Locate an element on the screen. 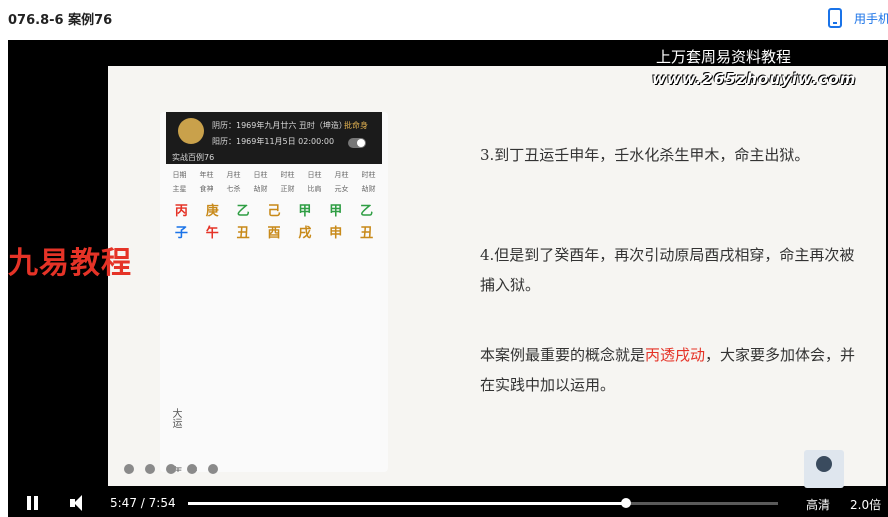 This screenshot has height=517, width=888. top-bar: 076.8-6 案例76 用手机 is located at coordinates (444, 20).